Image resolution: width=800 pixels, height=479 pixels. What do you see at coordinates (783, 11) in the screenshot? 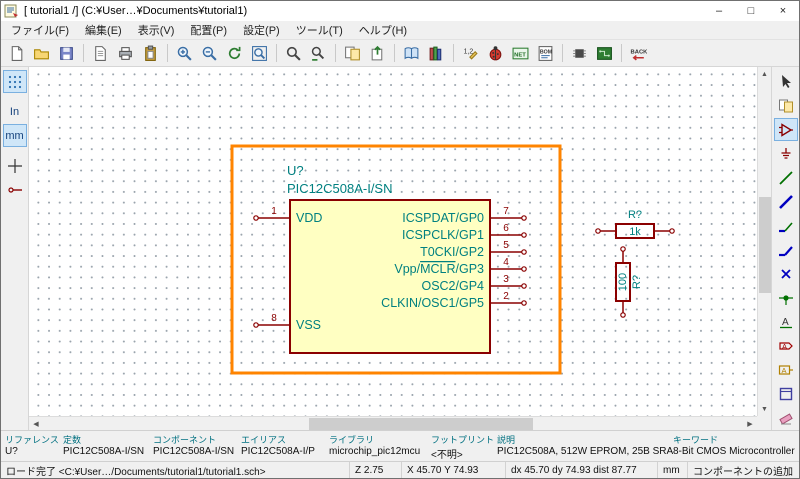
I see `close-button: ×` at bounding box center [783, 11].